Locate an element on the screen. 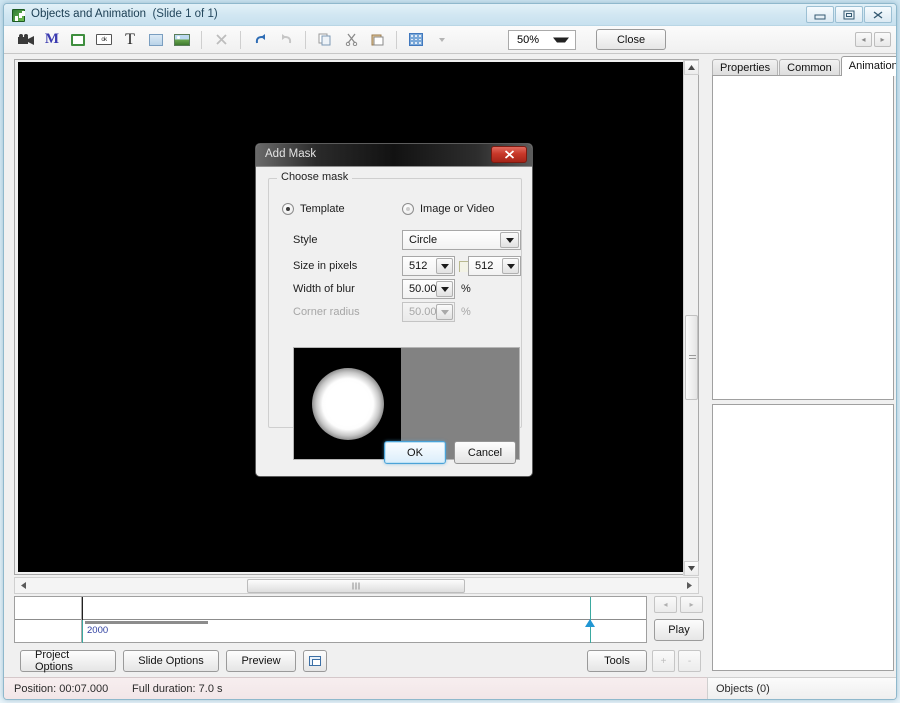  status-position: Position: 00:07.000 is located at coordinates (61, 688).